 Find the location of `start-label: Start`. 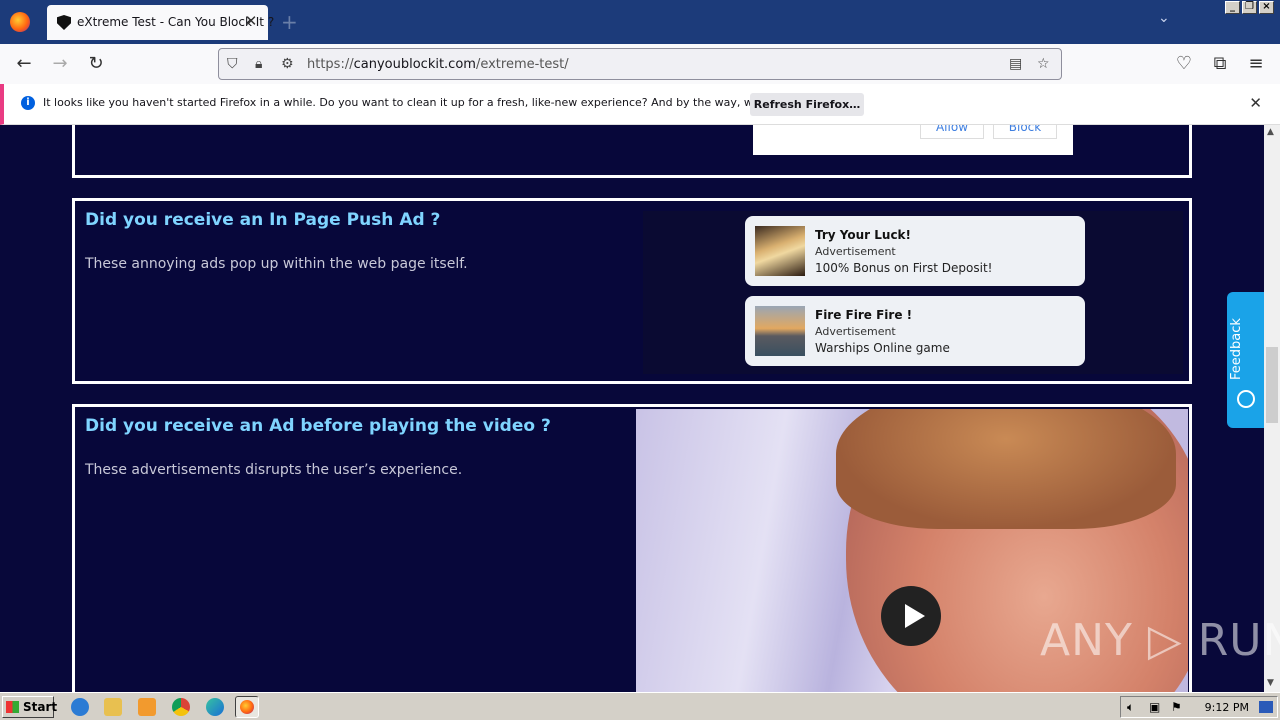

start-label: Start is located at coordinates (40, 707).